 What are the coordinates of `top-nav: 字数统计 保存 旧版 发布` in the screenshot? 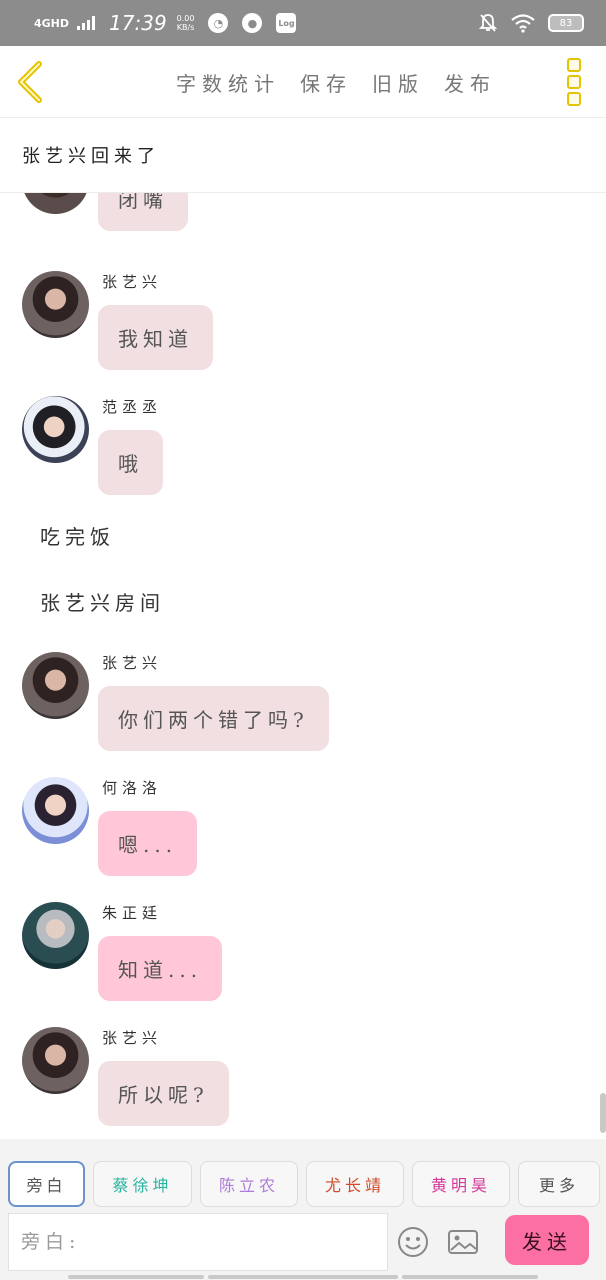 It's located at (303, 82).